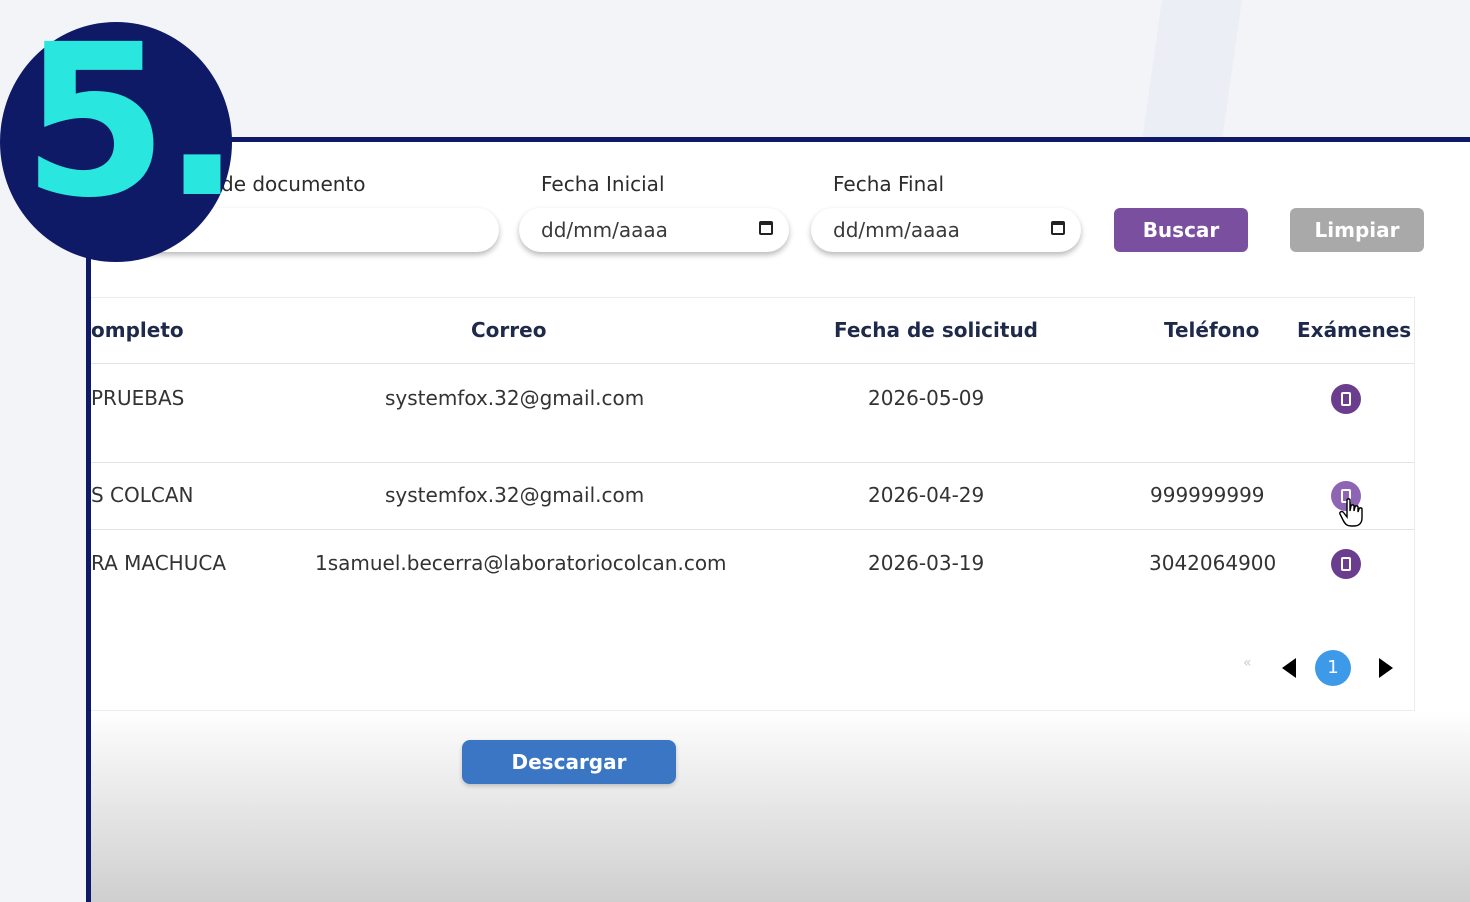 This screenshot has height=902, width=1470. I want to click on start-date-input: dd/mm/aaaa, so click(654, 230).